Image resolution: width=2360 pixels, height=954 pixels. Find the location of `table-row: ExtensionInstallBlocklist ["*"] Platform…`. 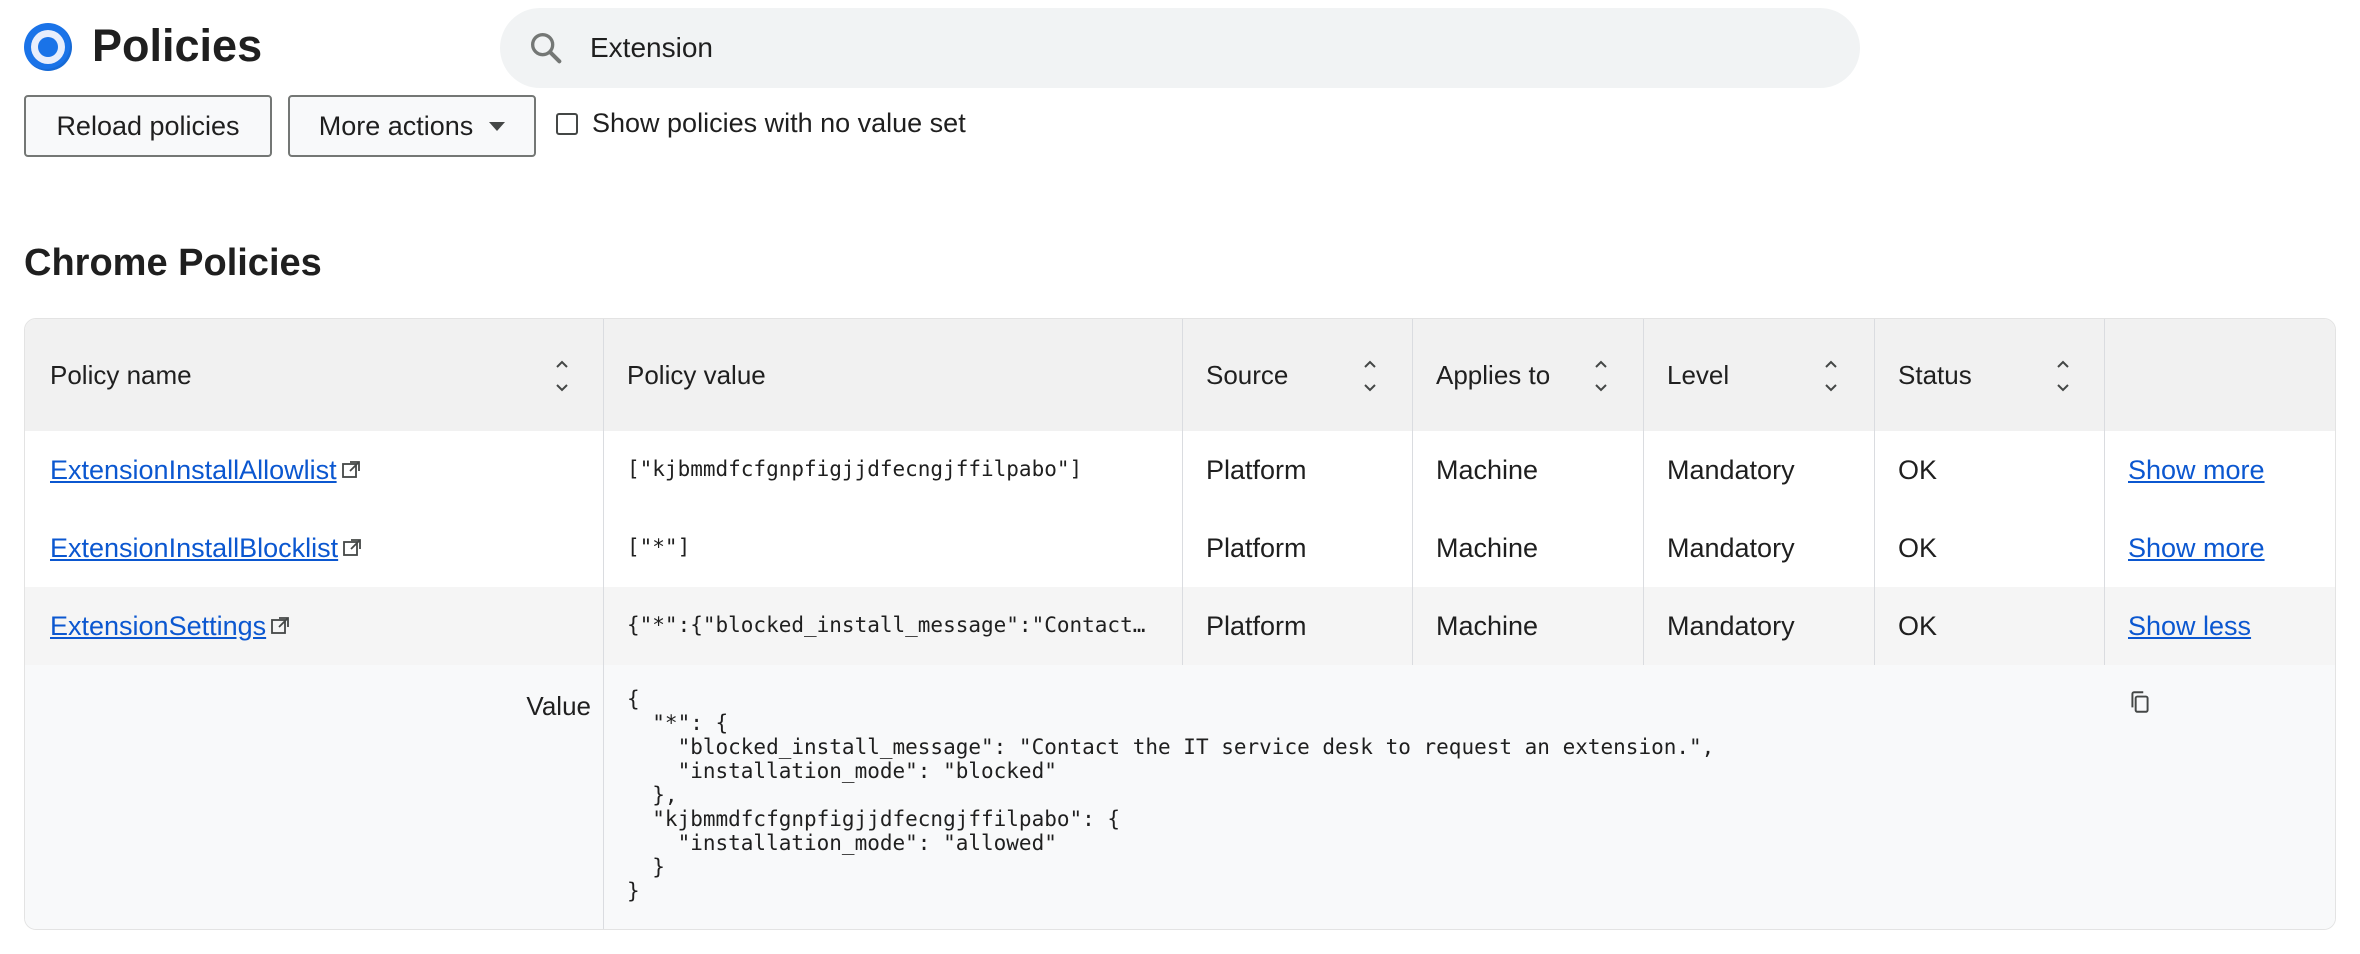

table-row: ExtensionInstallBlocklist ["*"] Platform… is located at coordinates (1180, 548).